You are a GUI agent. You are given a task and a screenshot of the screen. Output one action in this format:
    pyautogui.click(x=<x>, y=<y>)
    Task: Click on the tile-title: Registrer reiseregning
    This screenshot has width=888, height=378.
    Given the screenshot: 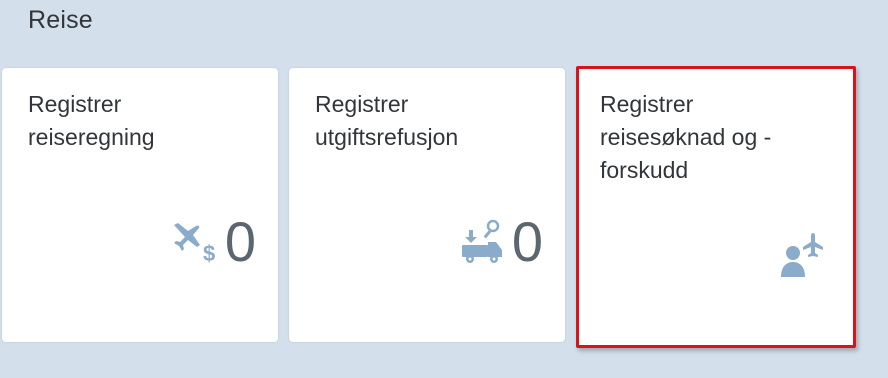 What is the action you would take?
    pyautogui.click(x=143, y=121)
    